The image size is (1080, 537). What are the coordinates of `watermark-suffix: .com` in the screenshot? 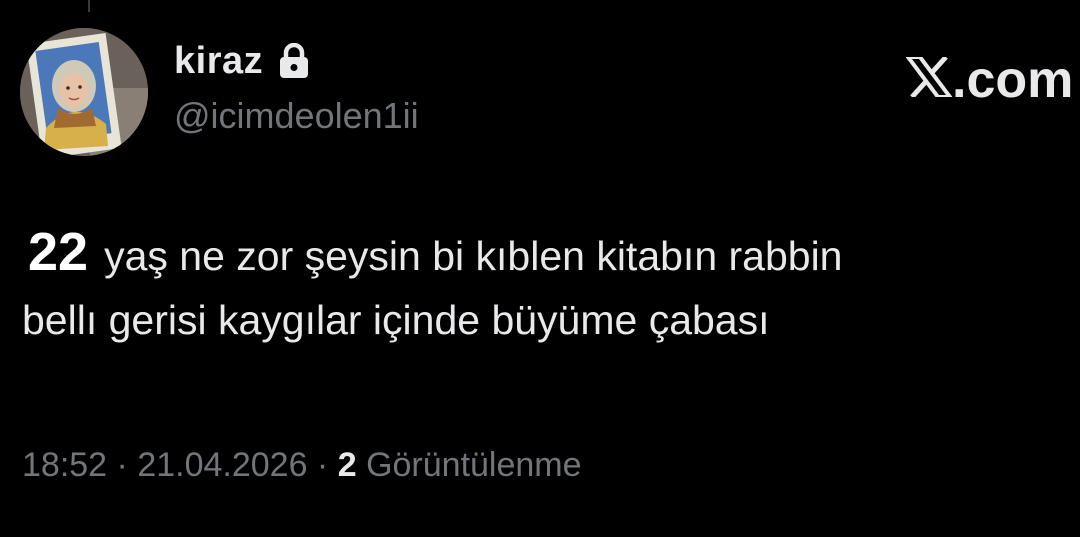 It's located at (1013, 80).